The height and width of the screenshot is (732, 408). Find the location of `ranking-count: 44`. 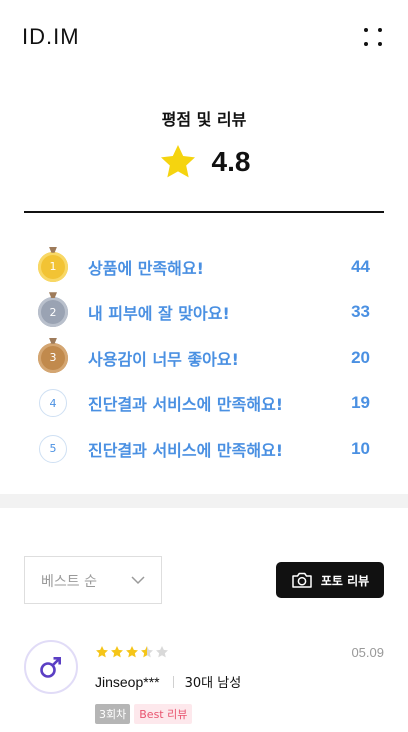

ranking-count: 44 is located at coordinates (360, 266).